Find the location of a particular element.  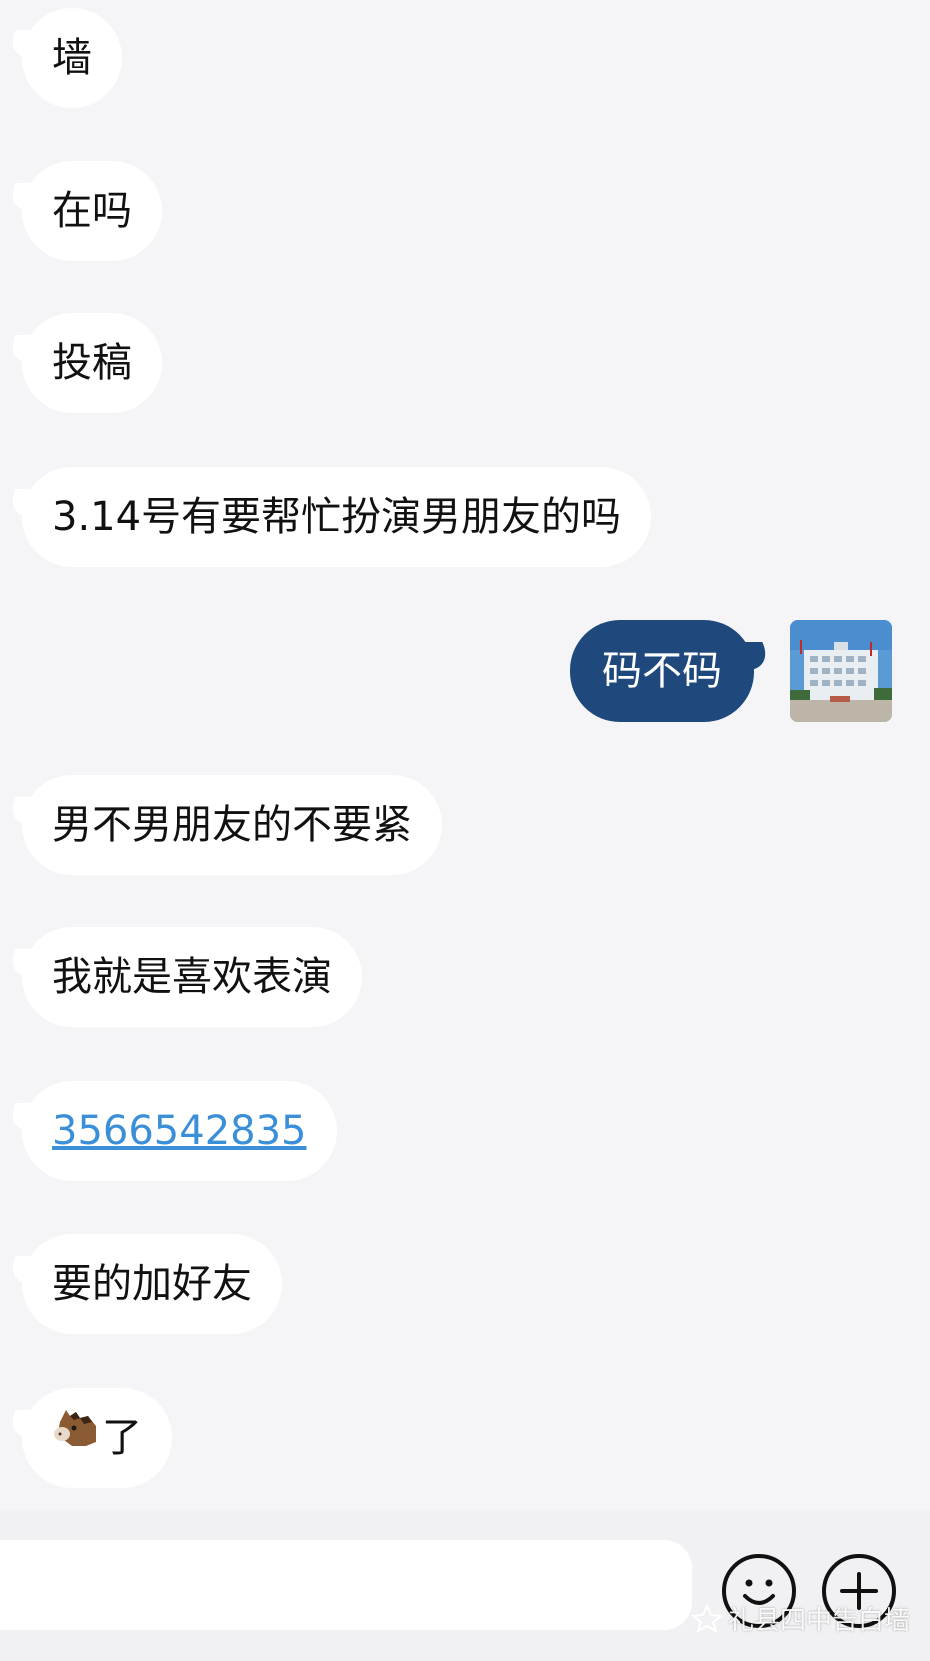

message-input is located at coordinates (346, 1585).